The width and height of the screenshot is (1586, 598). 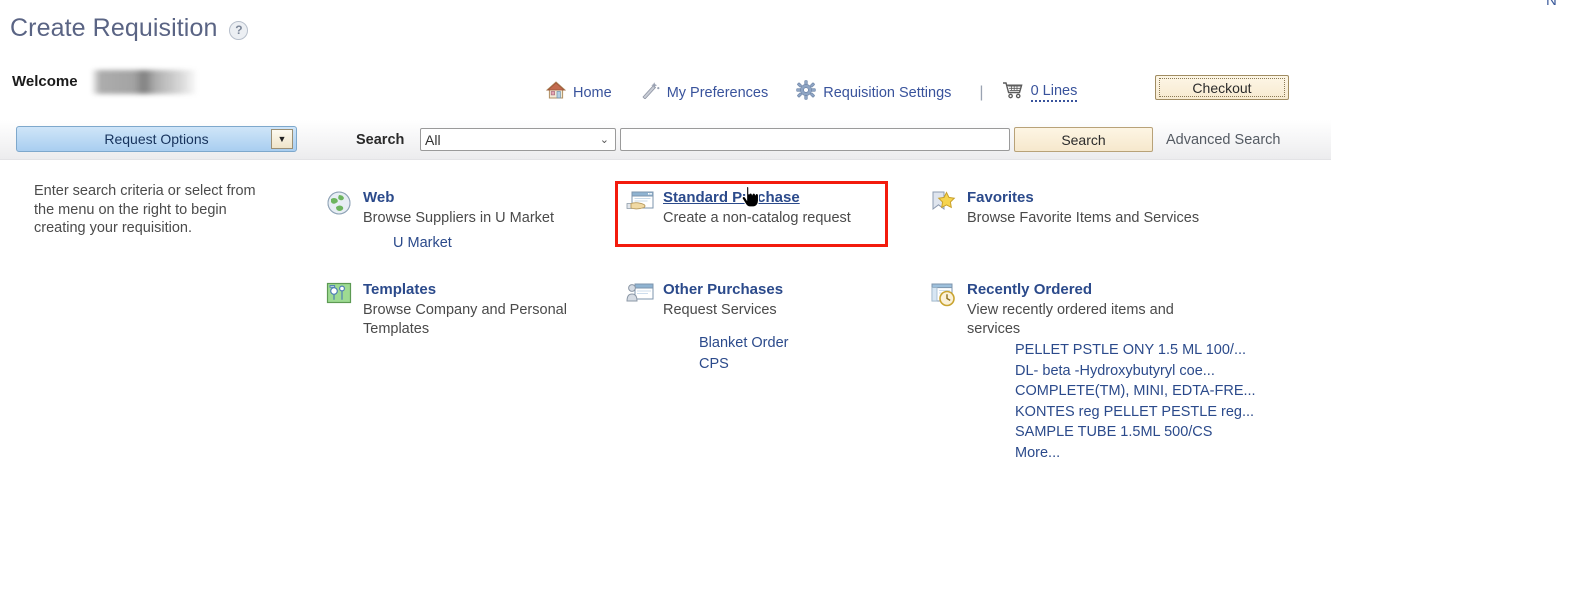 I want to click on page-title: Create Requisition, so click(x=114, y=28).